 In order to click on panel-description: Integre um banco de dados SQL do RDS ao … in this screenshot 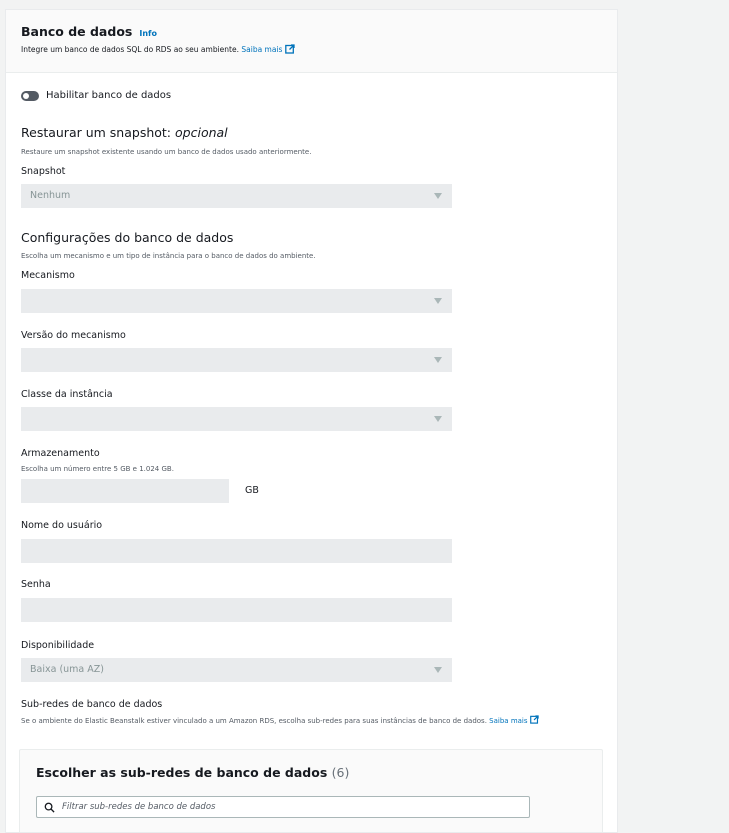, I will do `click(130, 49)`.